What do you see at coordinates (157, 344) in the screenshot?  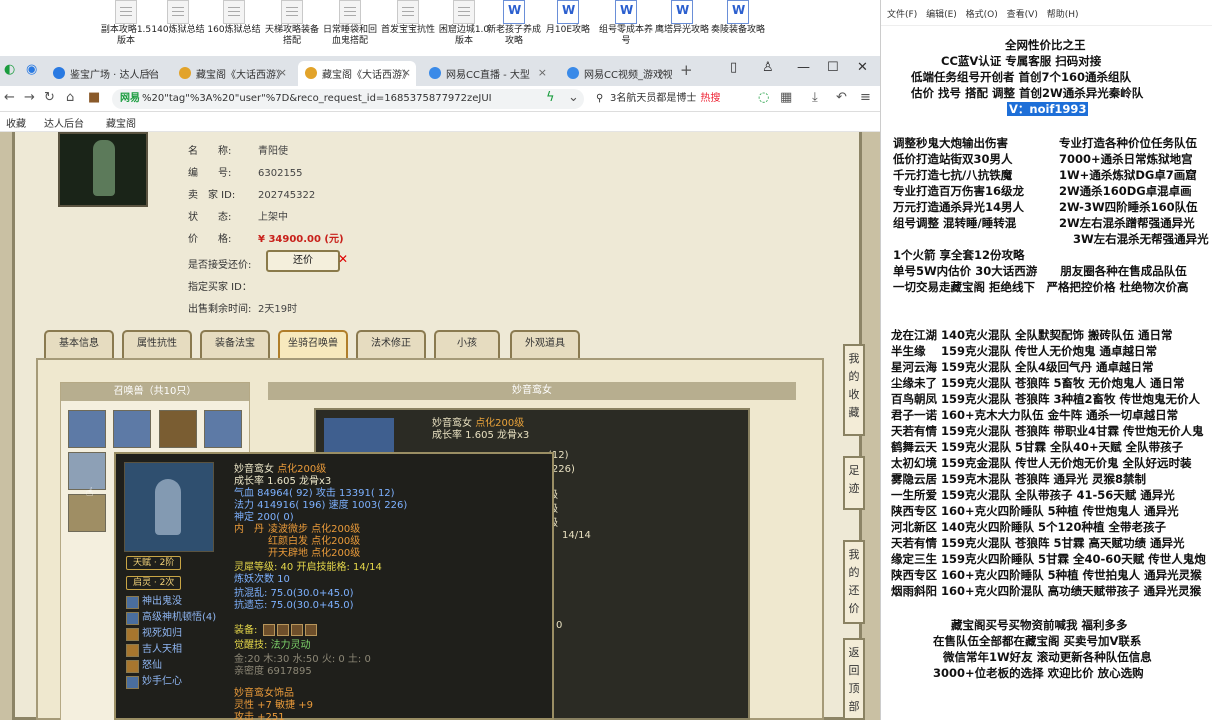 I see `tab-attributes: 属性抗性` at bounding box center [157, 344].